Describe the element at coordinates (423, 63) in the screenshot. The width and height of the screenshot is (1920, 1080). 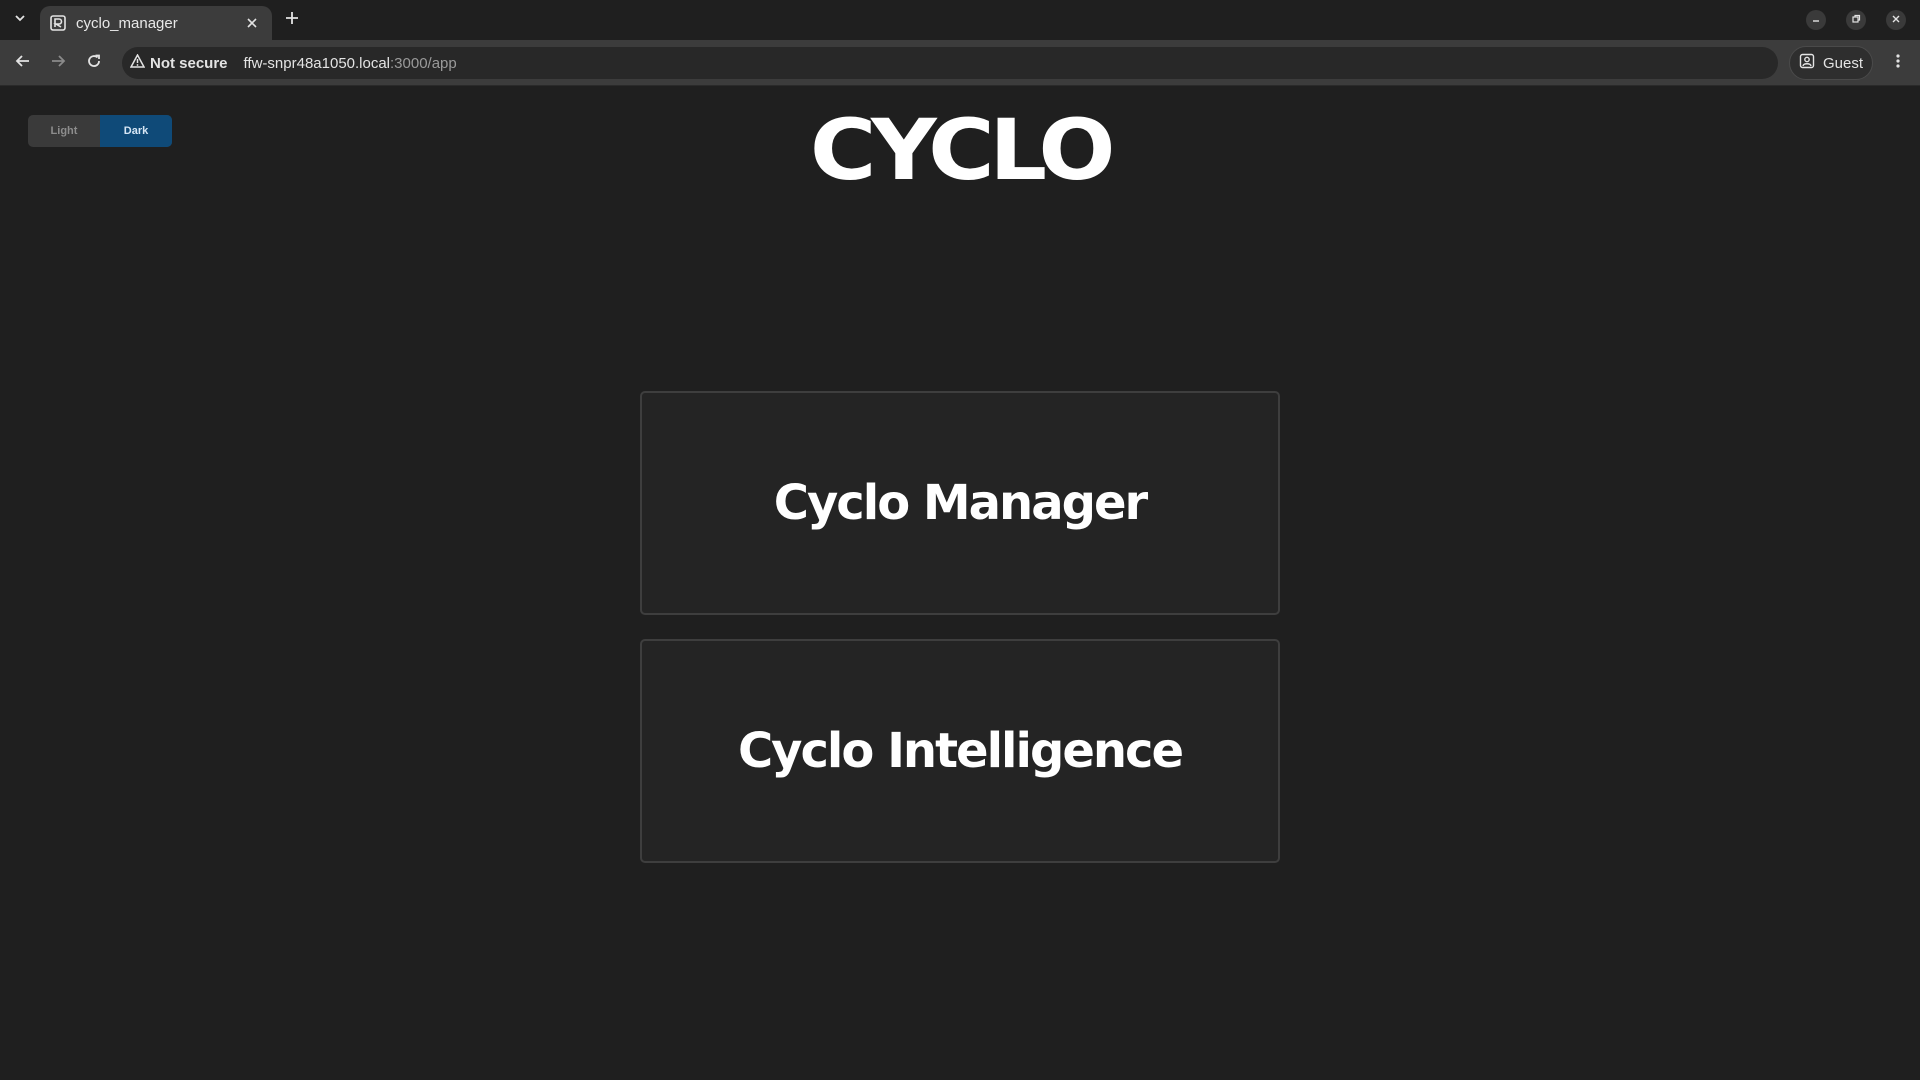
I see `url-path: :3000/app` at that location.